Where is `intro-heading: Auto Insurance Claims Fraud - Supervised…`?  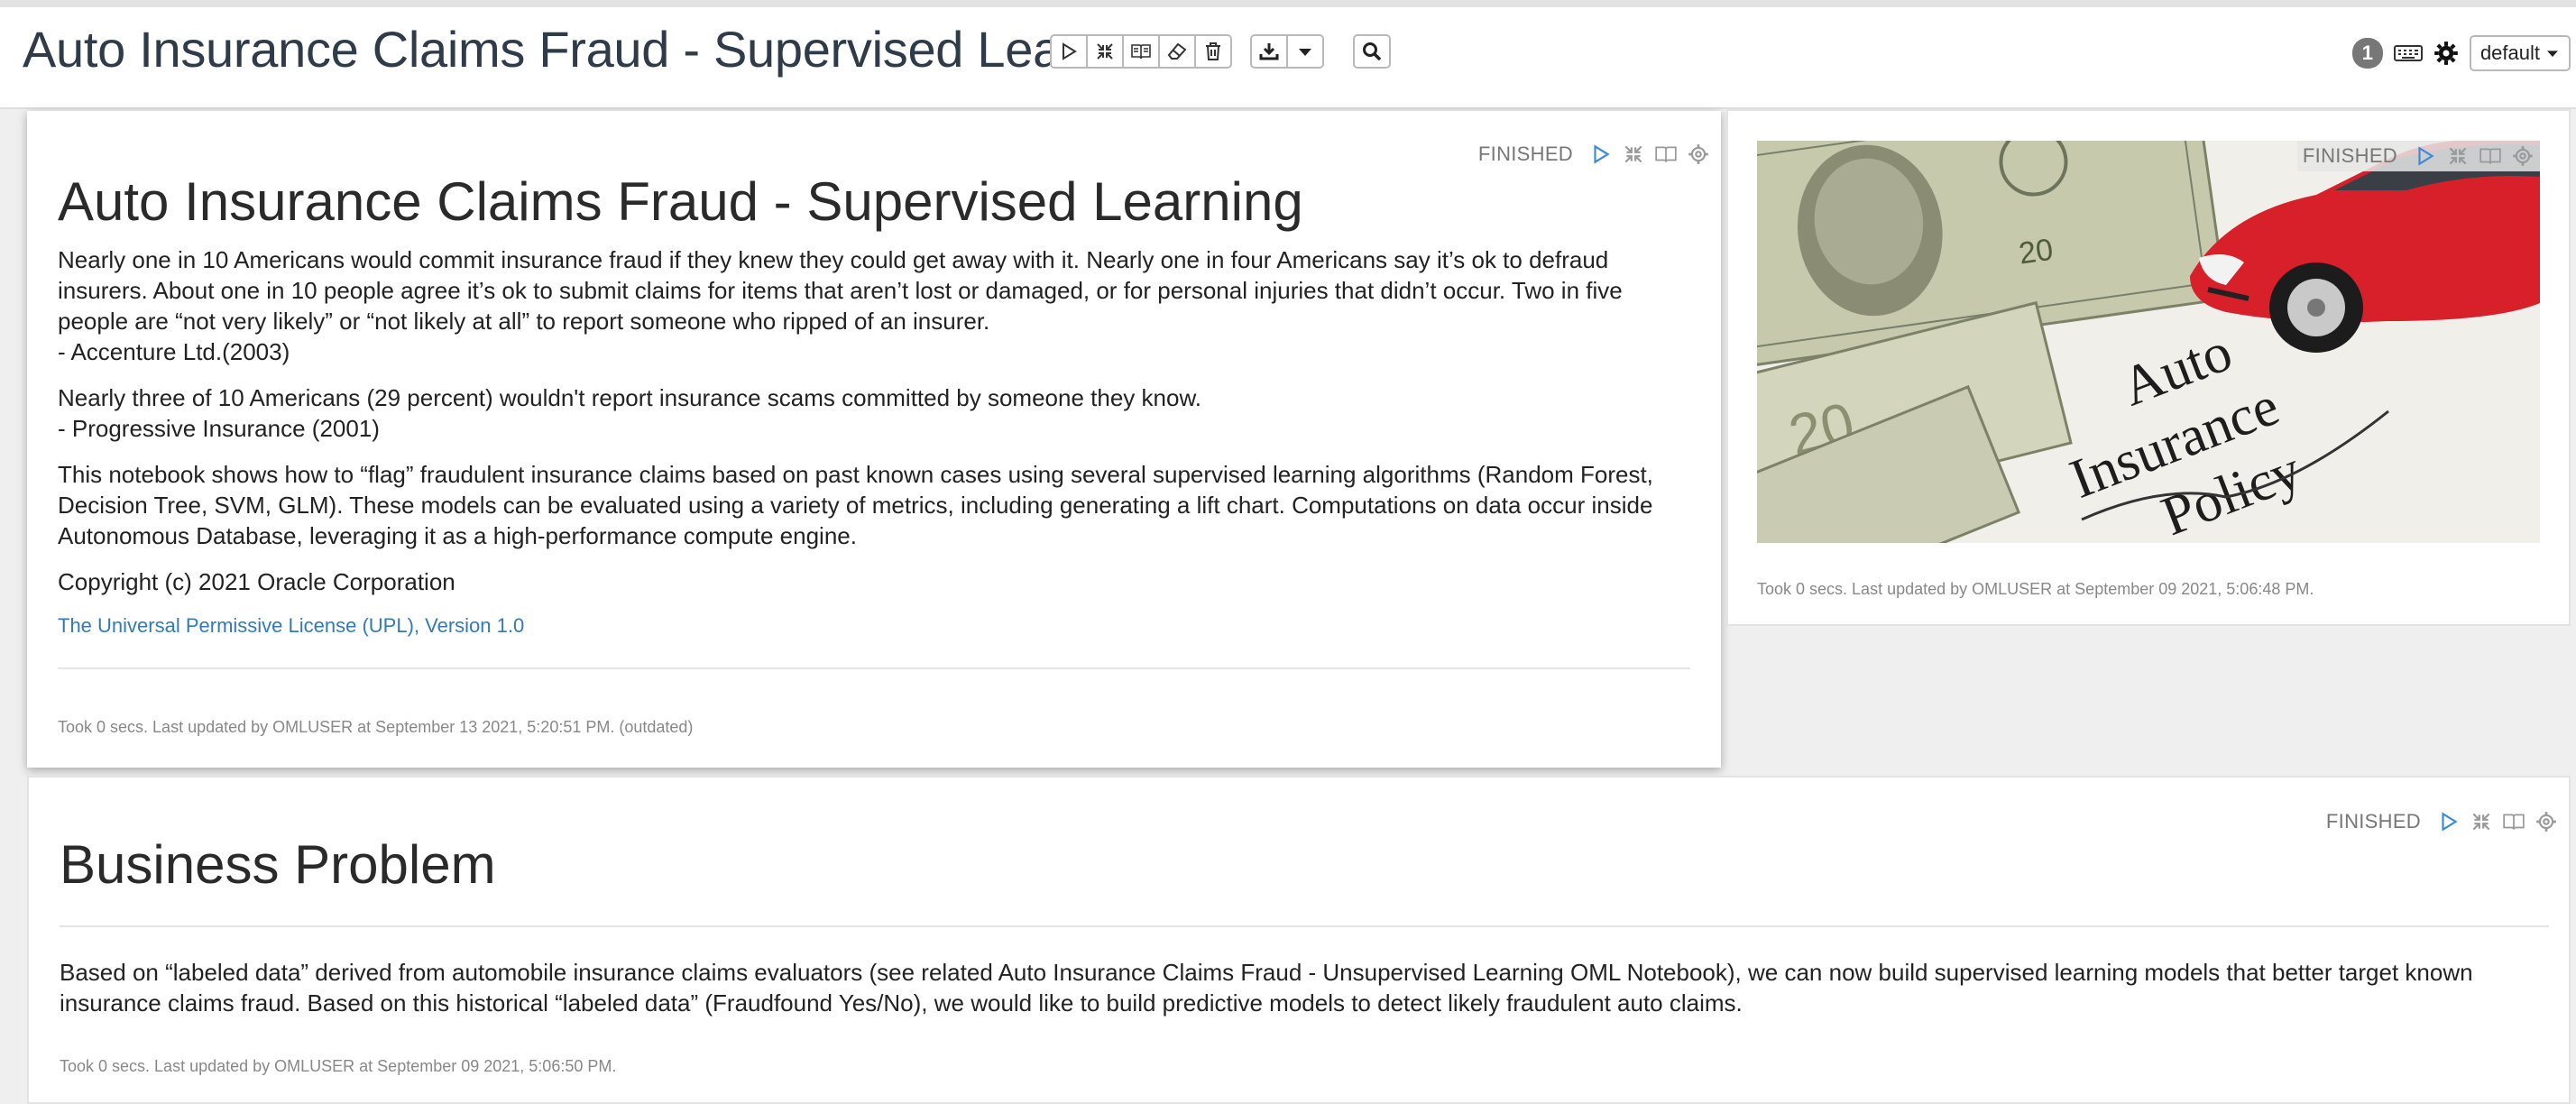 intro-heading: Auto Insurance Claims Fraud - Supervised… is located at coordinates (680, 202).